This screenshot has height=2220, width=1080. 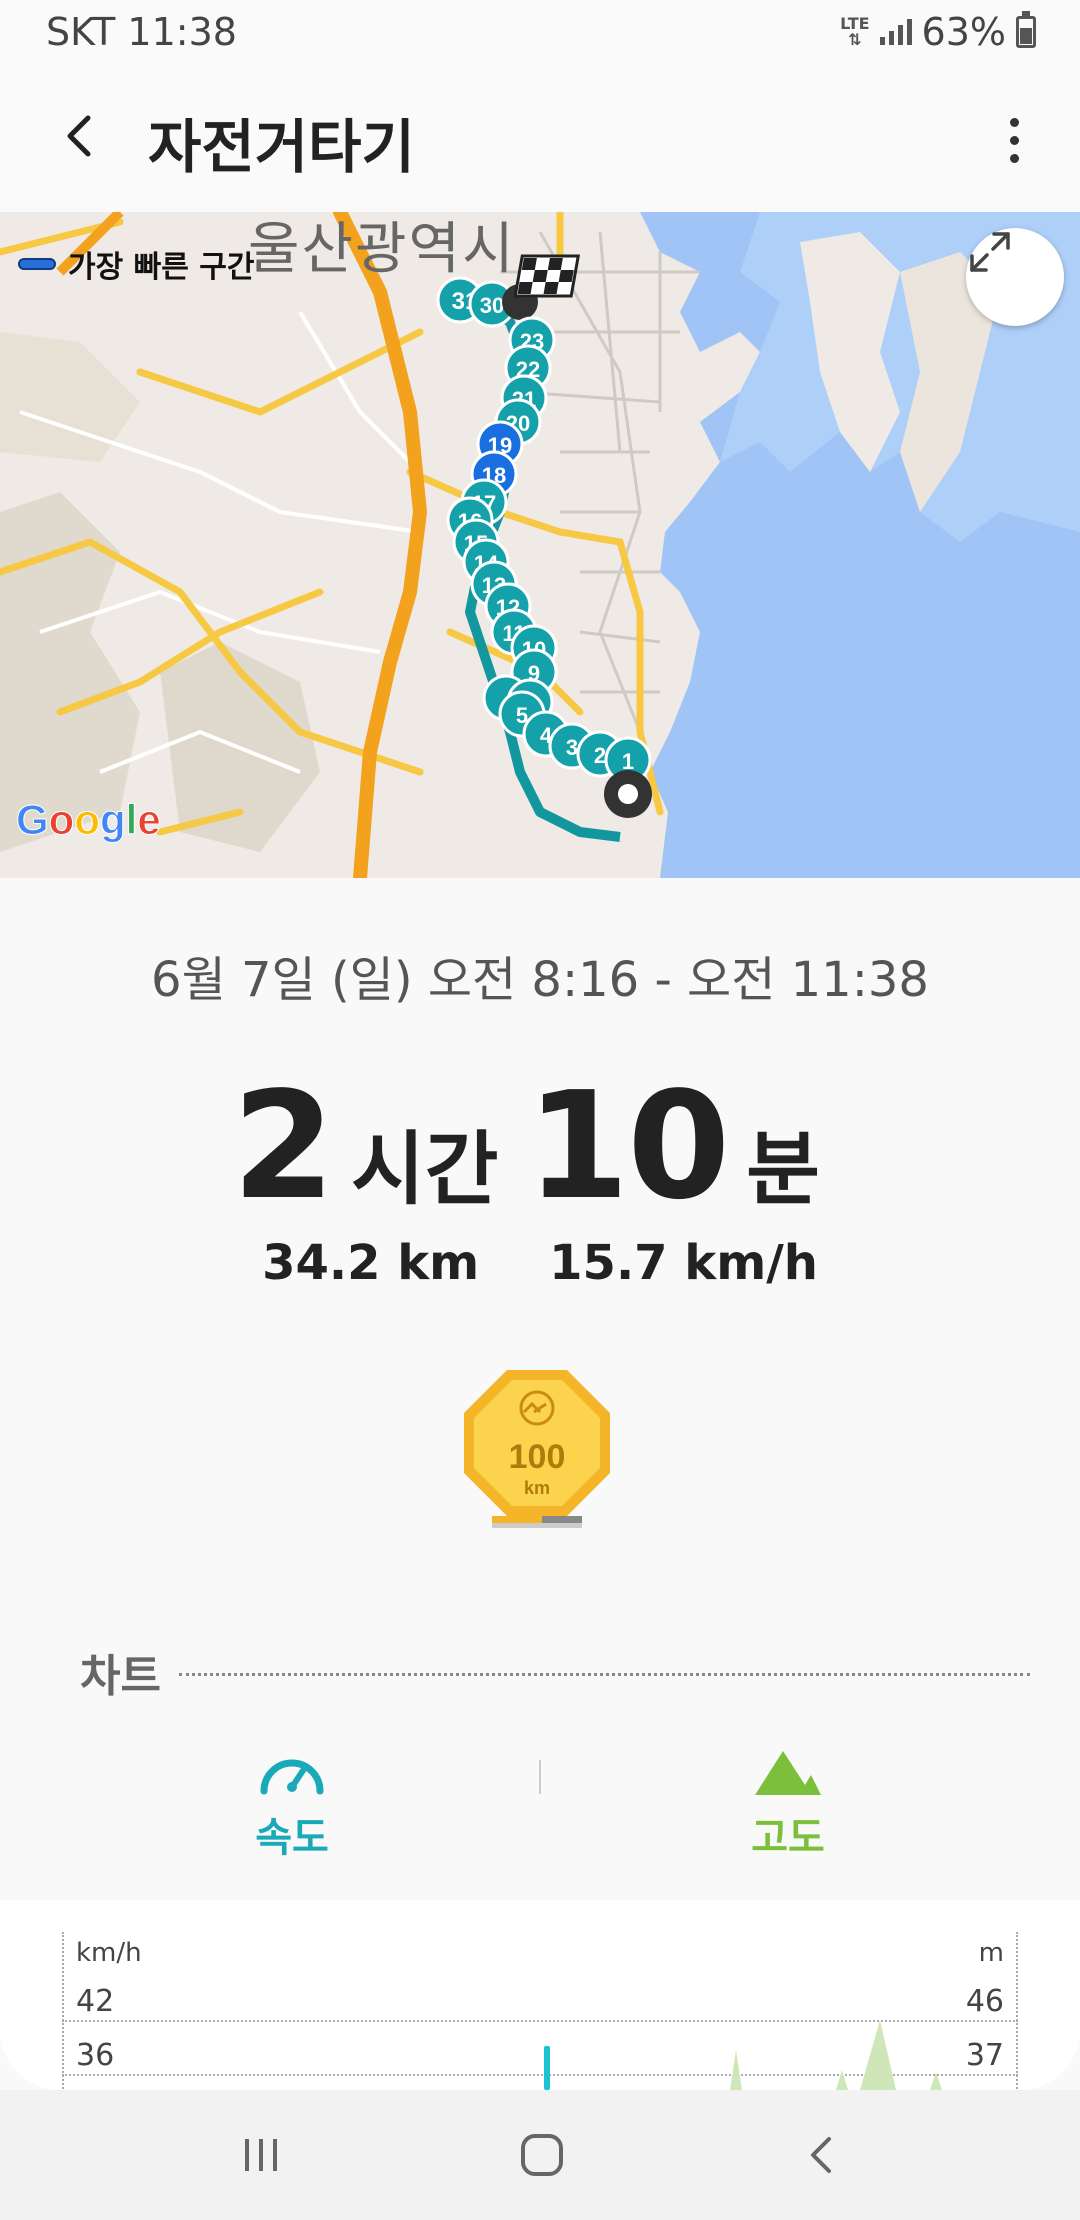 What do you see at coordinates (292, 1804) in the screenshot?
I see `tab-speed: 속도` at bounding box center [292, 1804].